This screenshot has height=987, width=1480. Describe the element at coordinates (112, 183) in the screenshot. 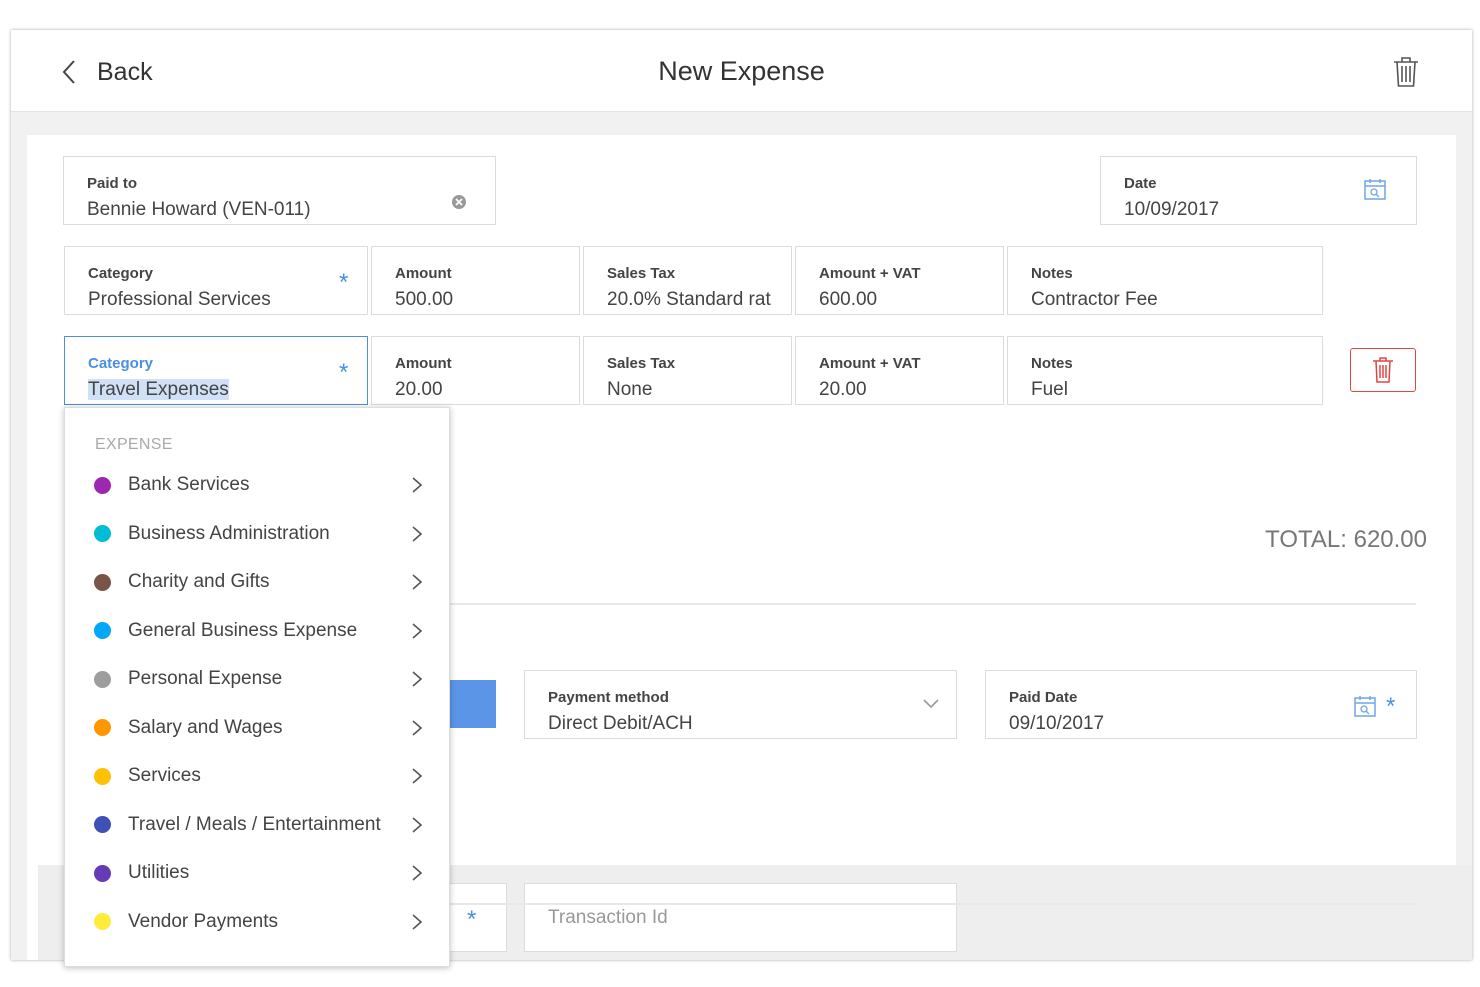

I see `paid-to-label: Paid to` at that location.